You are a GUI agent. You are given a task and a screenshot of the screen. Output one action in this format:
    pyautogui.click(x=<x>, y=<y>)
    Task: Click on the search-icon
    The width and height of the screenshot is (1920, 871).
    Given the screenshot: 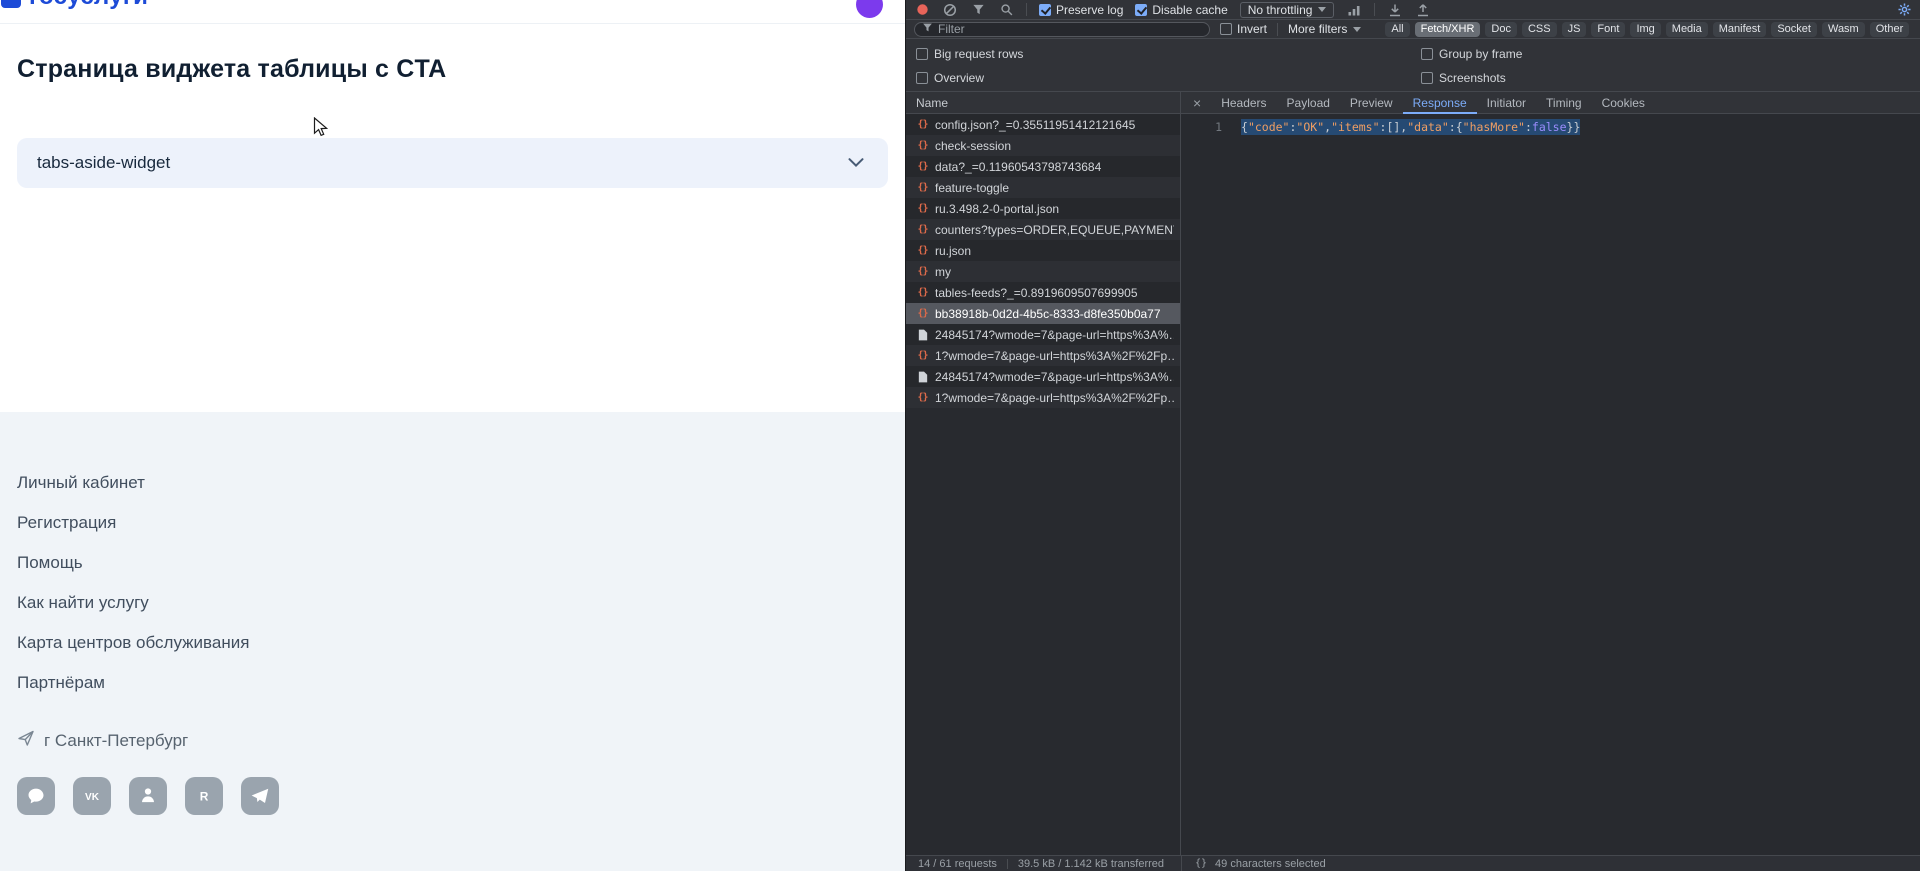 What is the action you would take?
    pyautogui.click(x=1006, y=10)
    